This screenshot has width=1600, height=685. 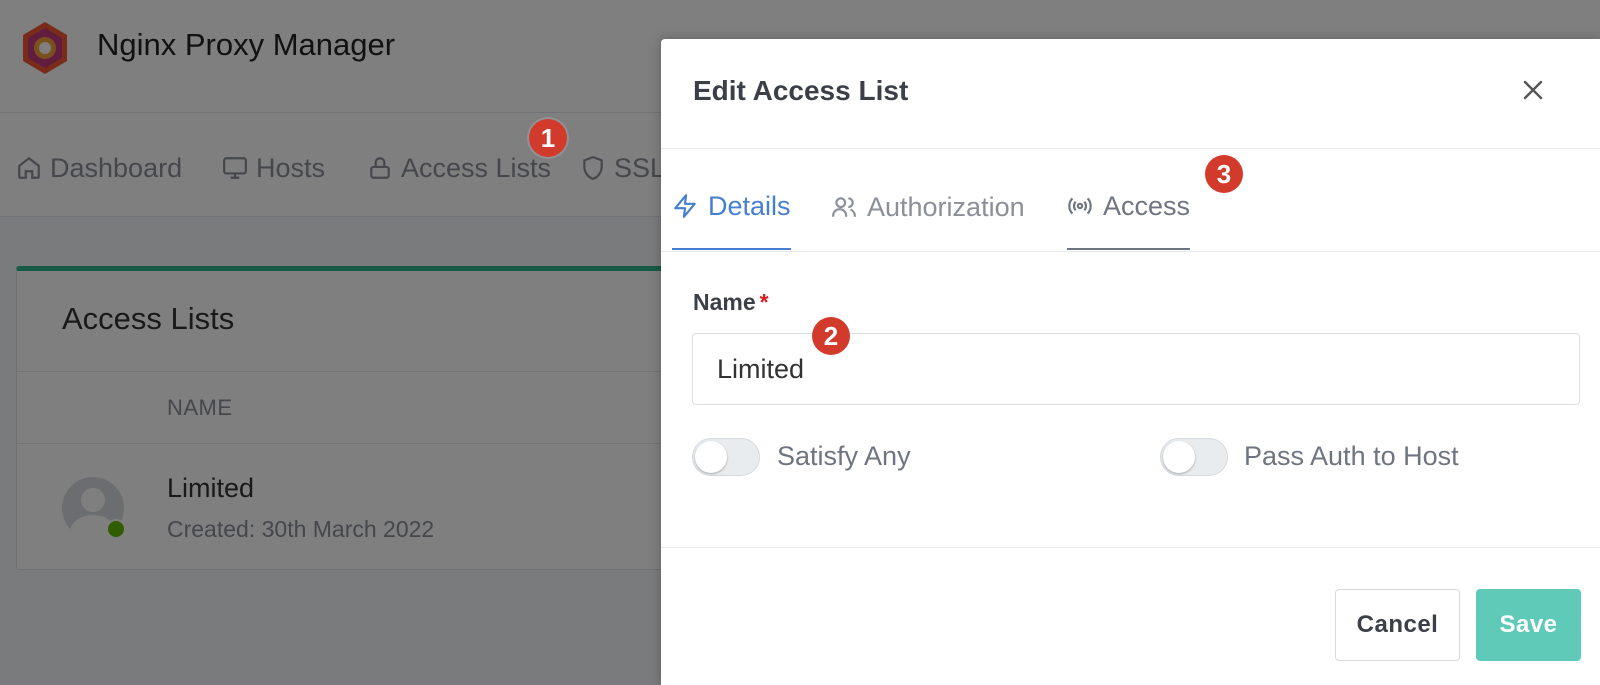 I want to click on name-label: Name *, so click(x=731, y=302).